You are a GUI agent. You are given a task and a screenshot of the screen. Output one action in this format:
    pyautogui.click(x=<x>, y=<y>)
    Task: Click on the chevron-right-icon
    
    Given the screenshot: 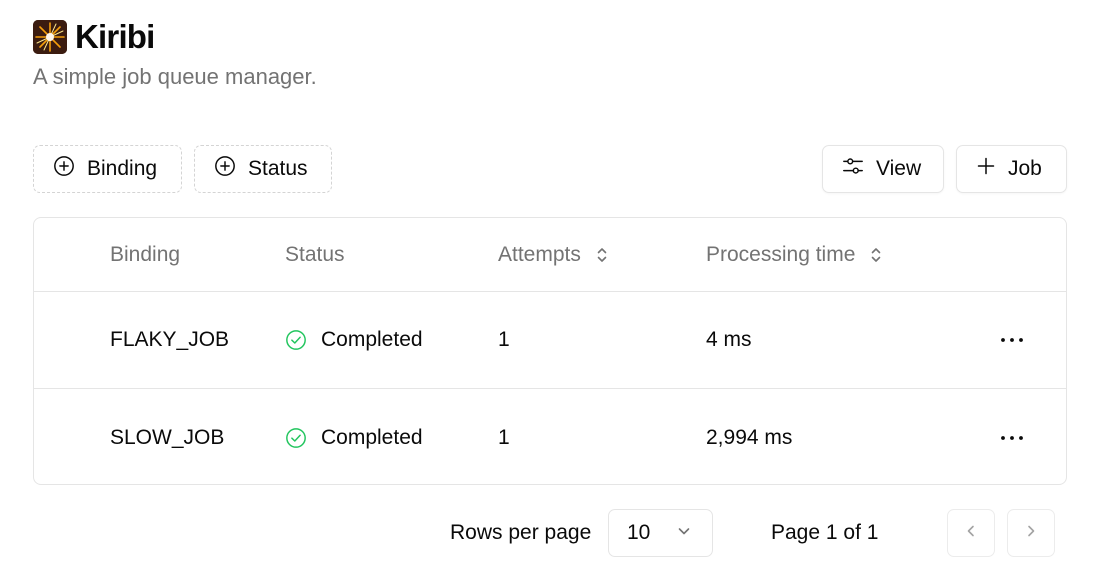 What is the action you would take?
    pyautogui.click(x=1031, y=533)
    